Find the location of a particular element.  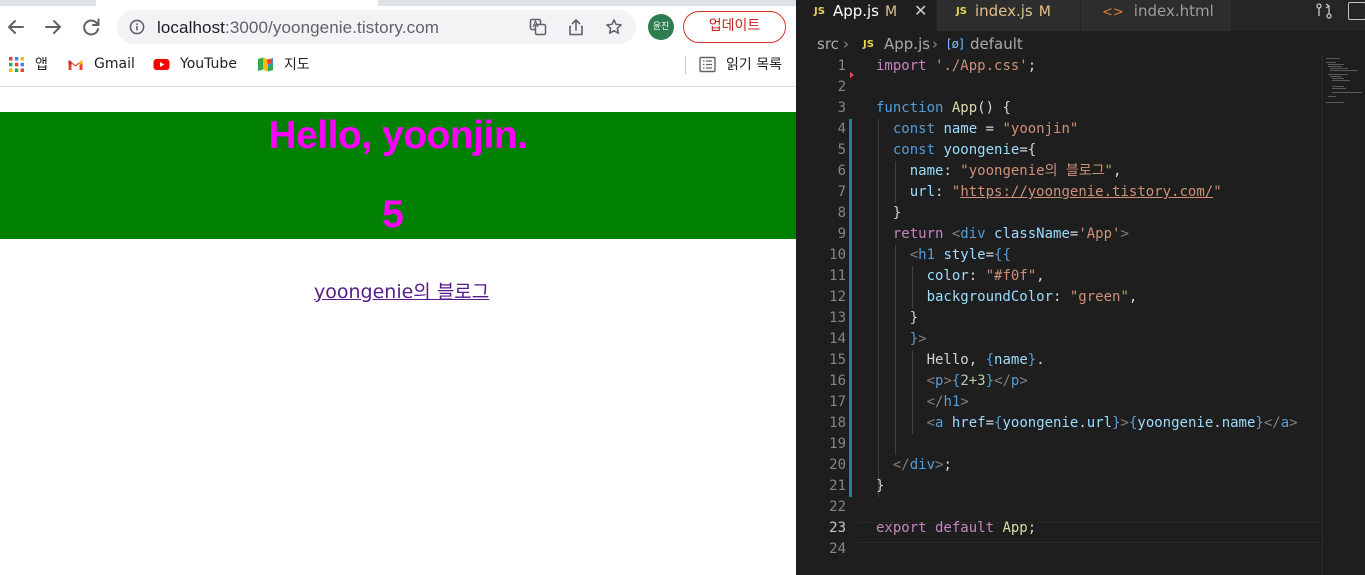

code-token: a is located at coordinates (1285, 423).